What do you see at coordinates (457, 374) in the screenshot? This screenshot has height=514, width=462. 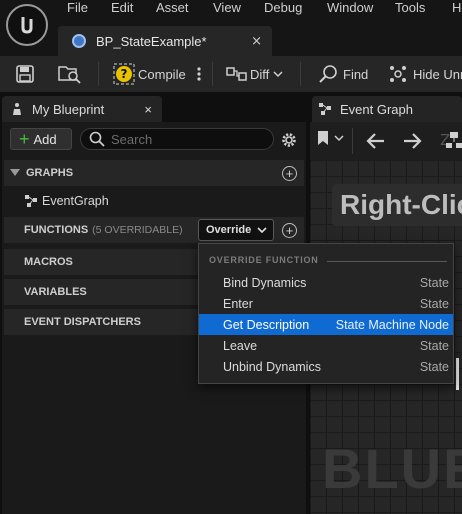 I see `graph-node-edge` at bounding box center [457, 374].